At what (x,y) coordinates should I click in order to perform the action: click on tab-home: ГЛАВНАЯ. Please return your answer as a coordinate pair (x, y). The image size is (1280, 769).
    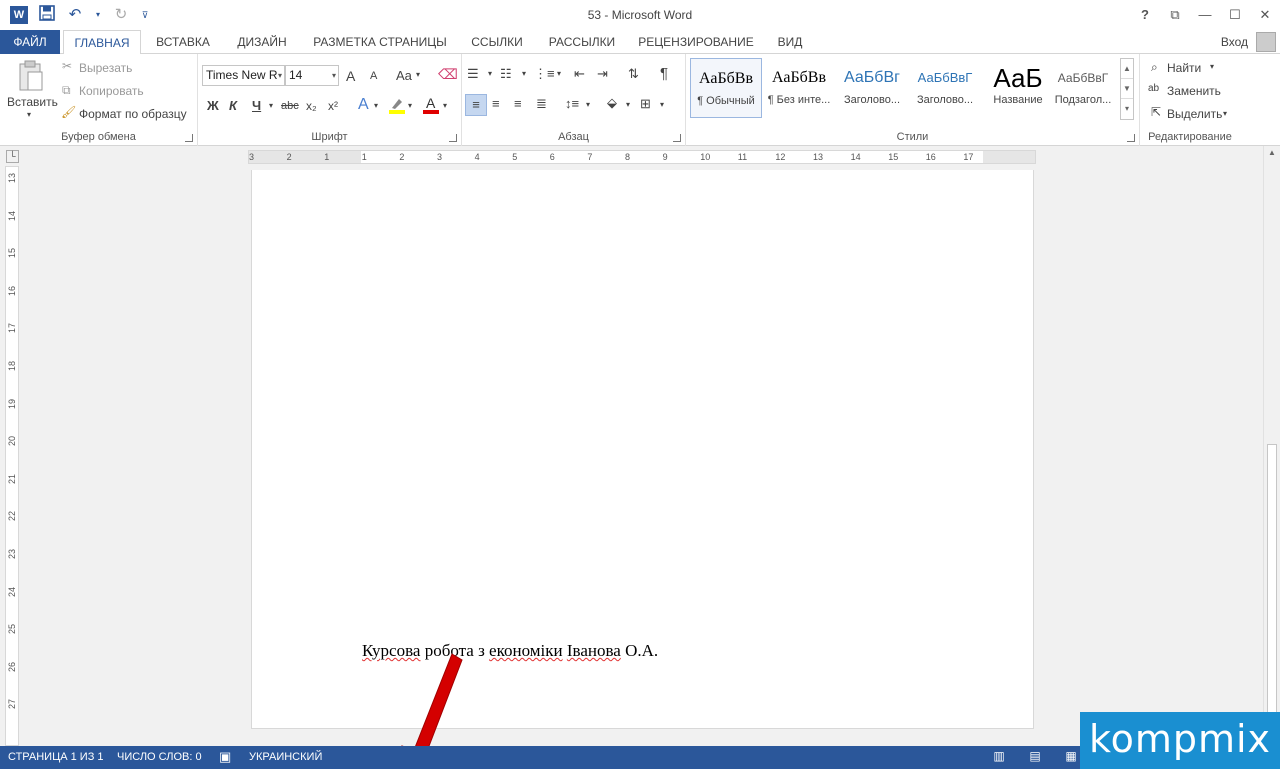
    Looking at the image, I should click on (102, 42).